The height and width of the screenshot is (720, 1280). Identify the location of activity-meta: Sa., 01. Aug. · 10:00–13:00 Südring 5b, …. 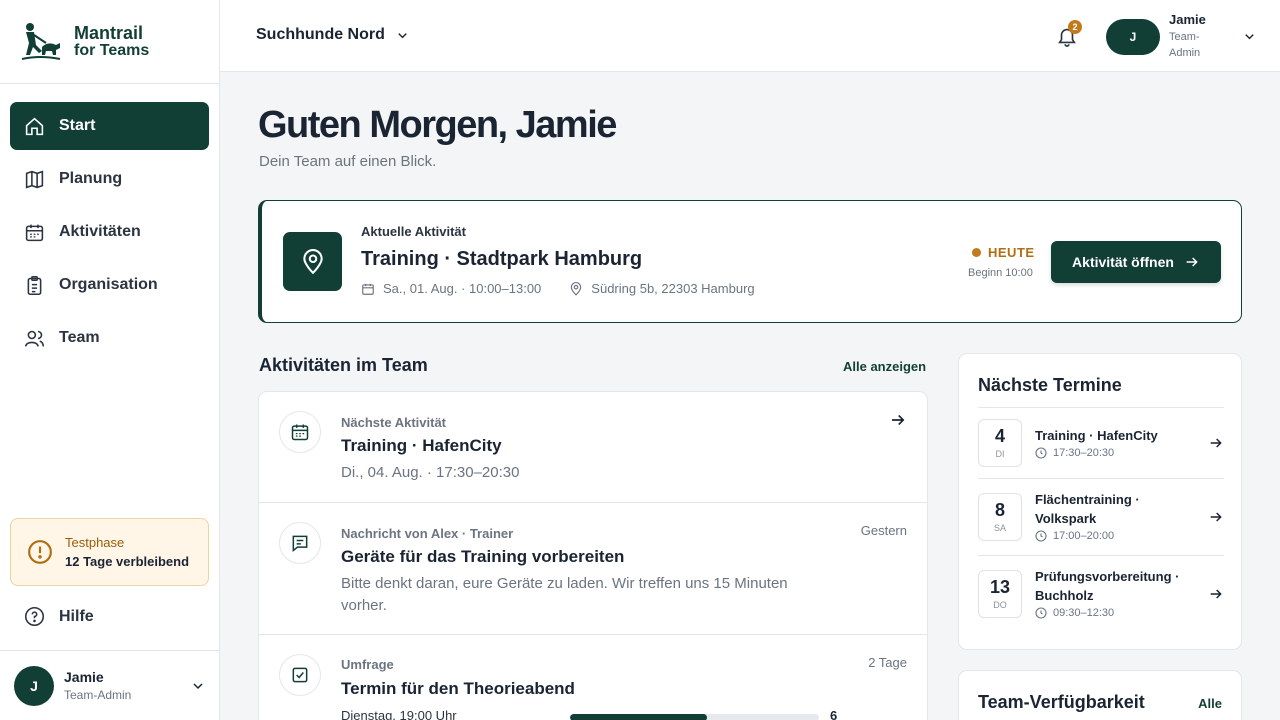
(558, 288).